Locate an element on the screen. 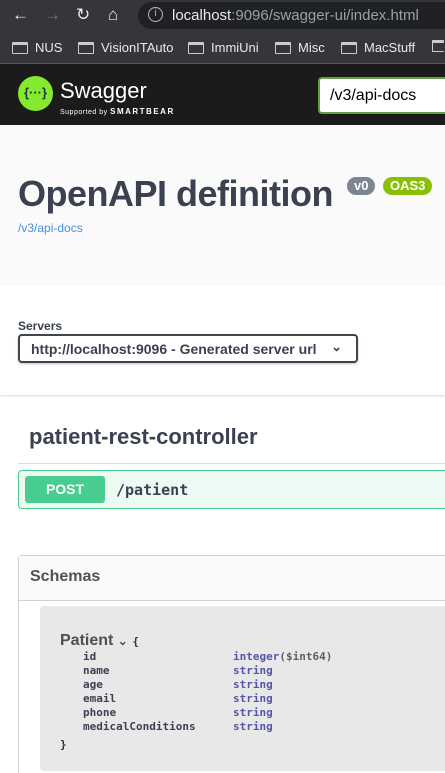 The height and width of the screenshot is (773, 445). home-icon: ⌂ is located at coordinates (113, 15).